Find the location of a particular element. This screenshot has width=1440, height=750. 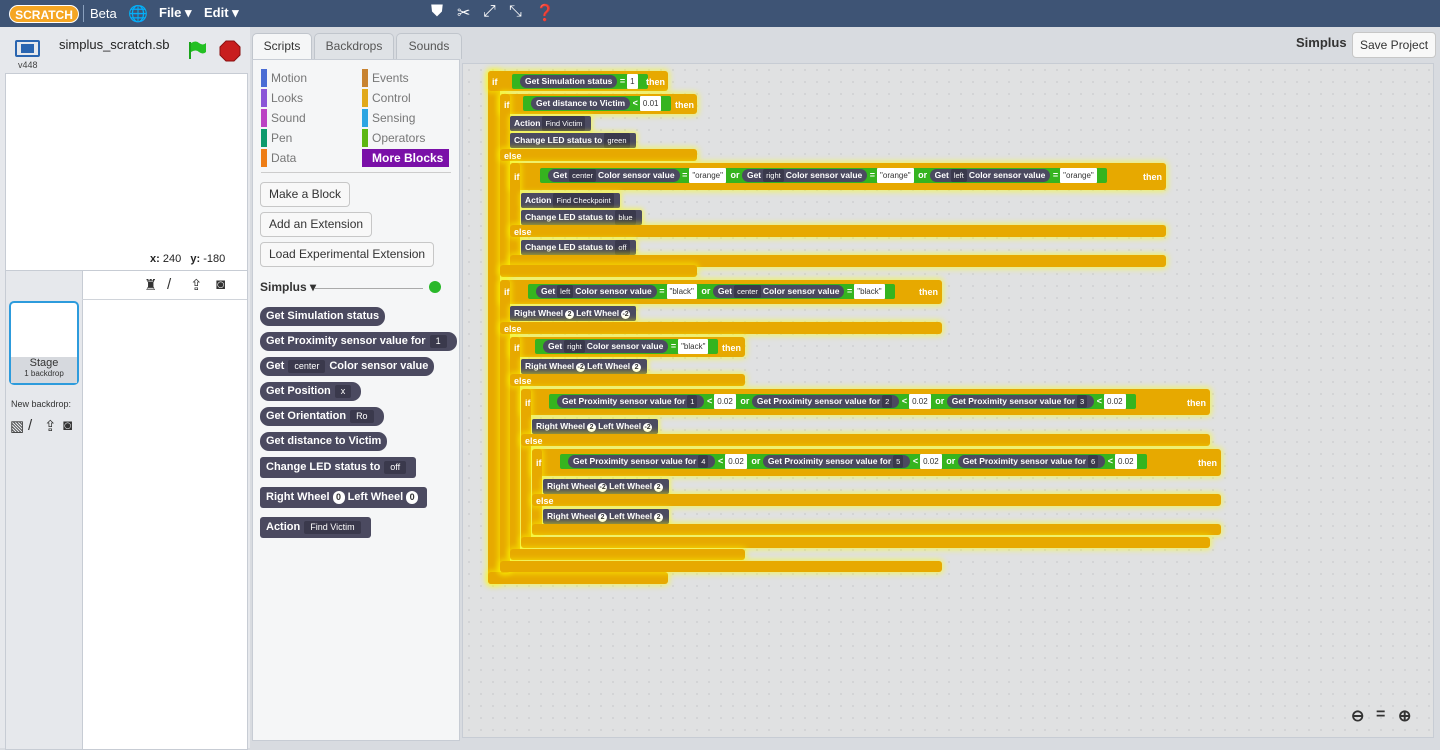

cmd-wheels-3: Right Wheel 2 Left Wheel -2 is located at coordinates (595, 426).